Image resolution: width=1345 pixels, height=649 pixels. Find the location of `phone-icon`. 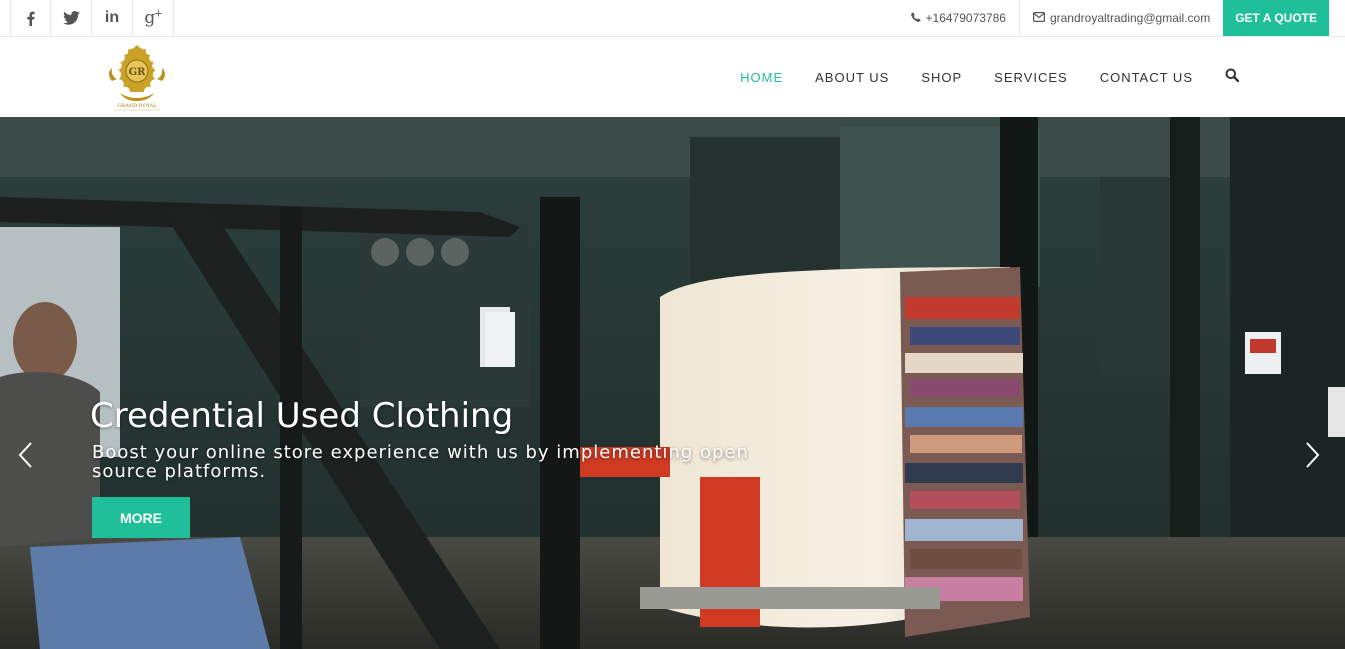

phone-icon is located at coordinates (918, 18).